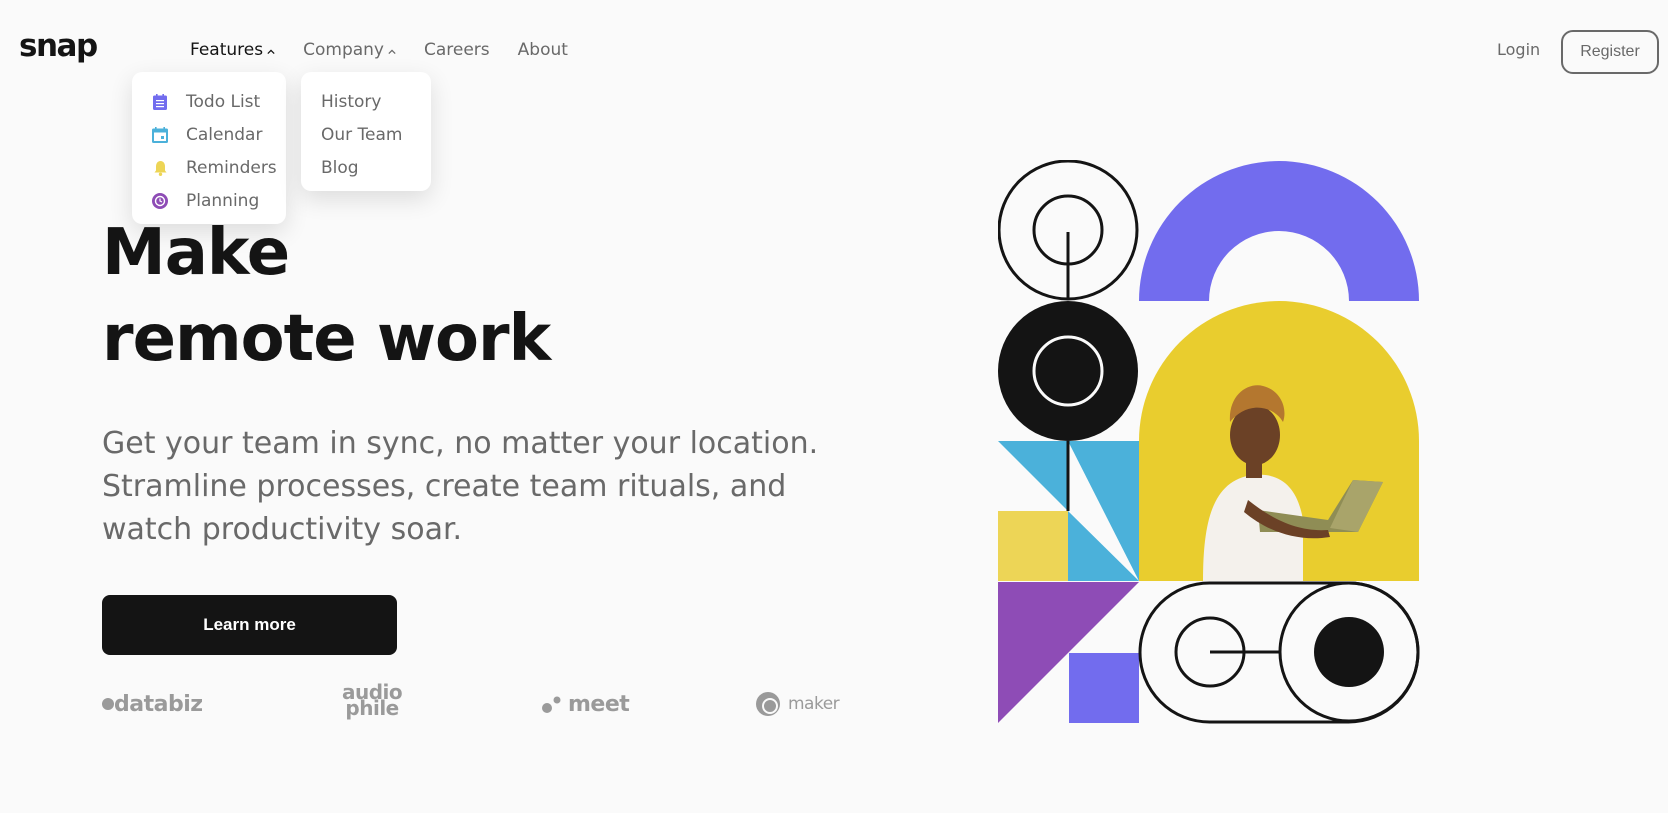 The image size is (1668, 813). I want to click on snap-logo: snap, so click(58, 46).